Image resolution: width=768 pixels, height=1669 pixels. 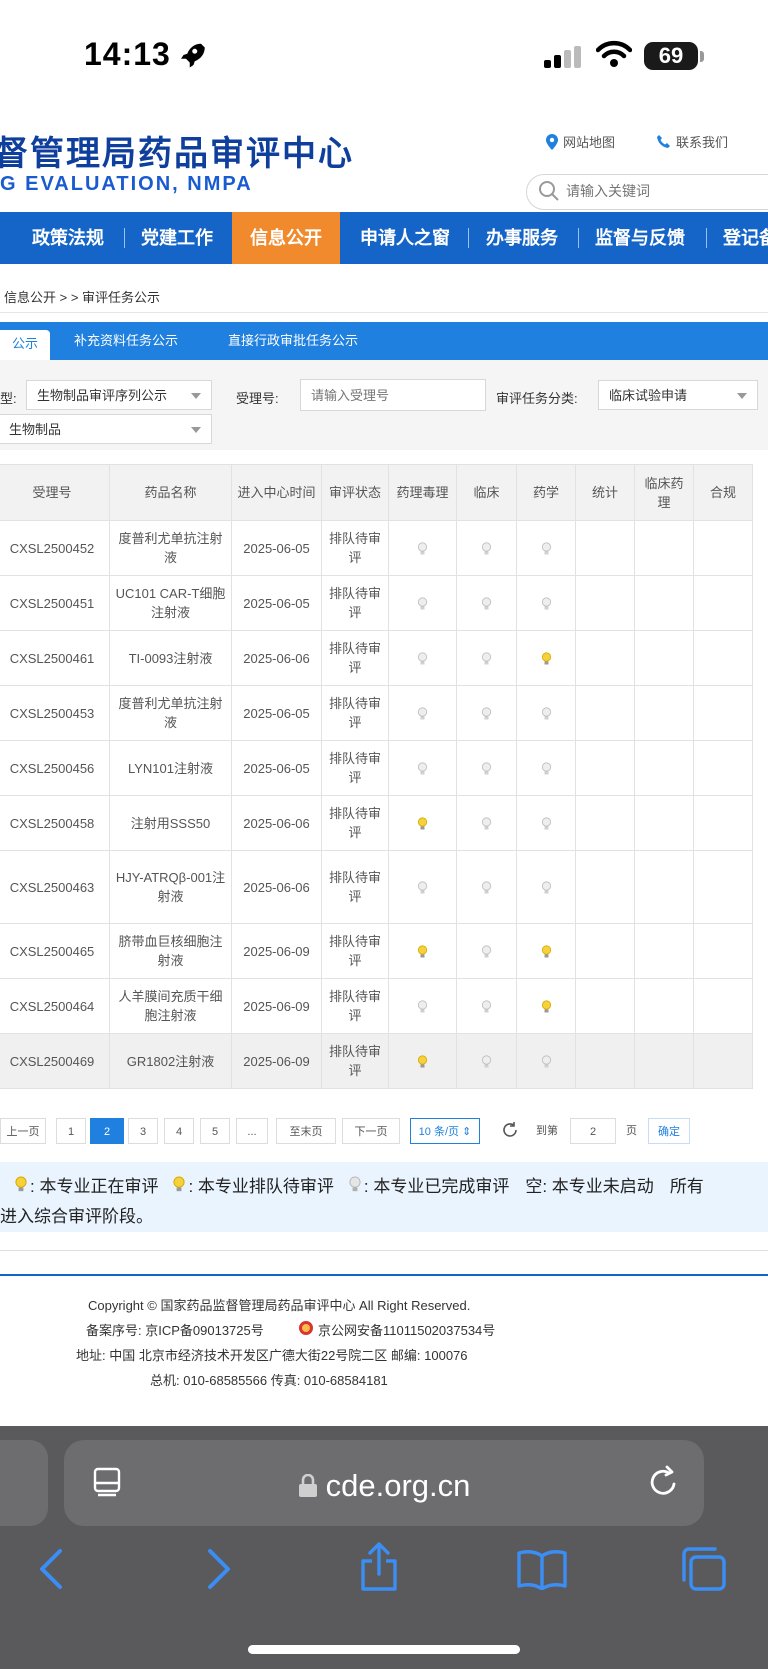 What do you see at coordinates (143, 1131) in the screenshot?
I see `page-3-button: 3` at bounding box center [143, 1131].